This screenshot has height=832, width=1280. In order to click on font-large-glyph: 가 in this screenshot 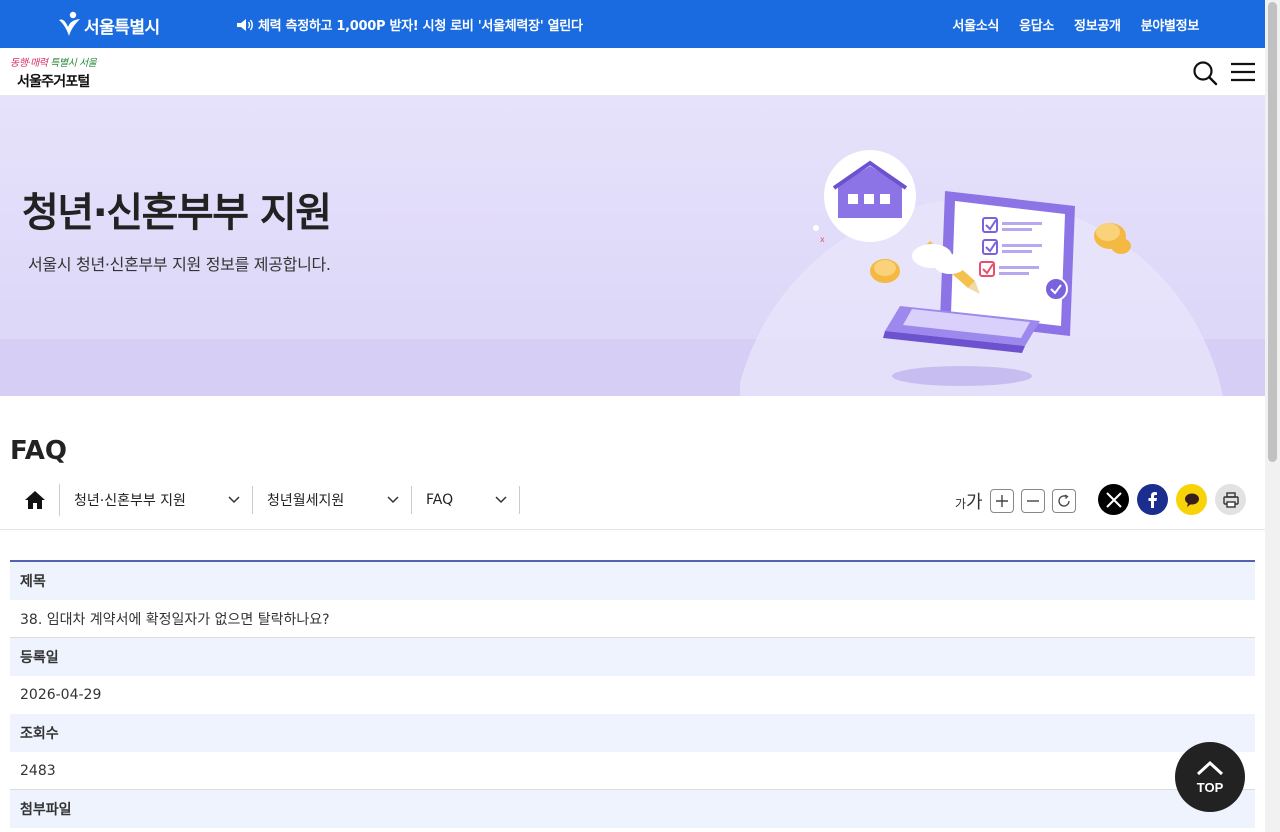, I will do `click(974, 502)`.